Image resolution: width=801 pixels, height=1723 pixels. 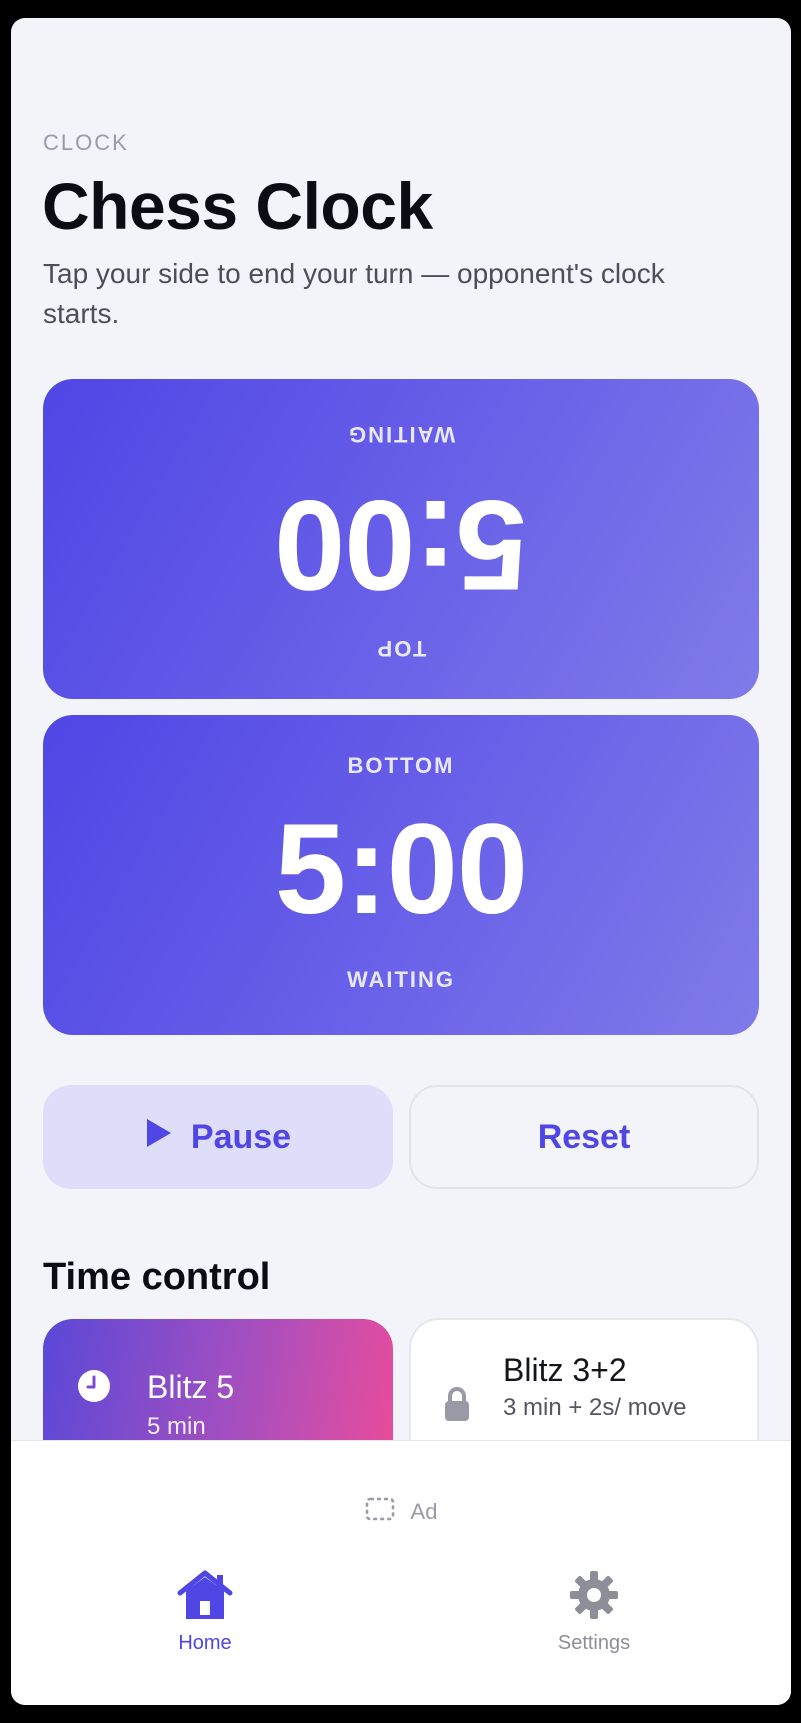 I want to click on lock-icon, so click(x=457, y=1406).